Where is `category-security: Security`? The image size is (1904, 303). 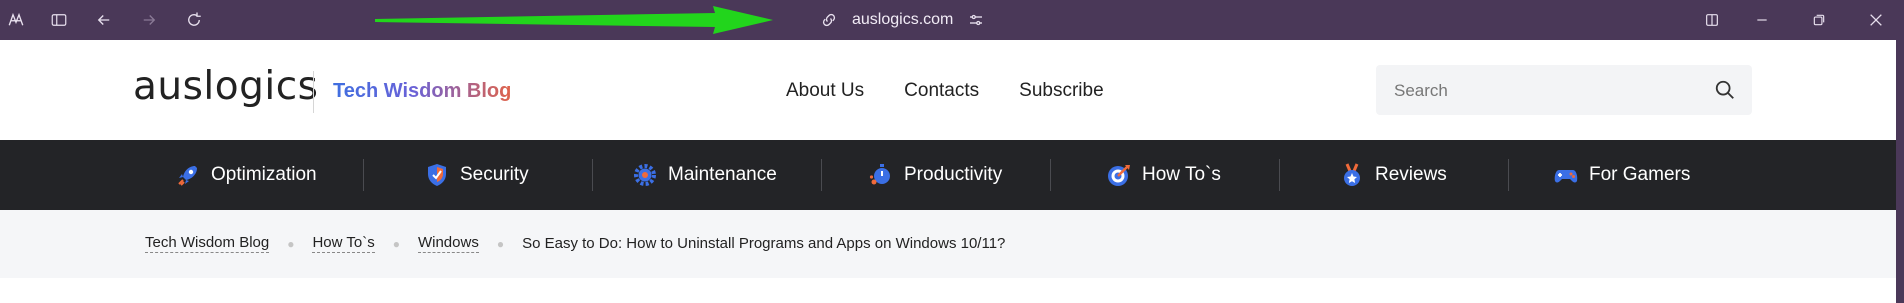 category-security: Security is located at coordinates (476, 175).